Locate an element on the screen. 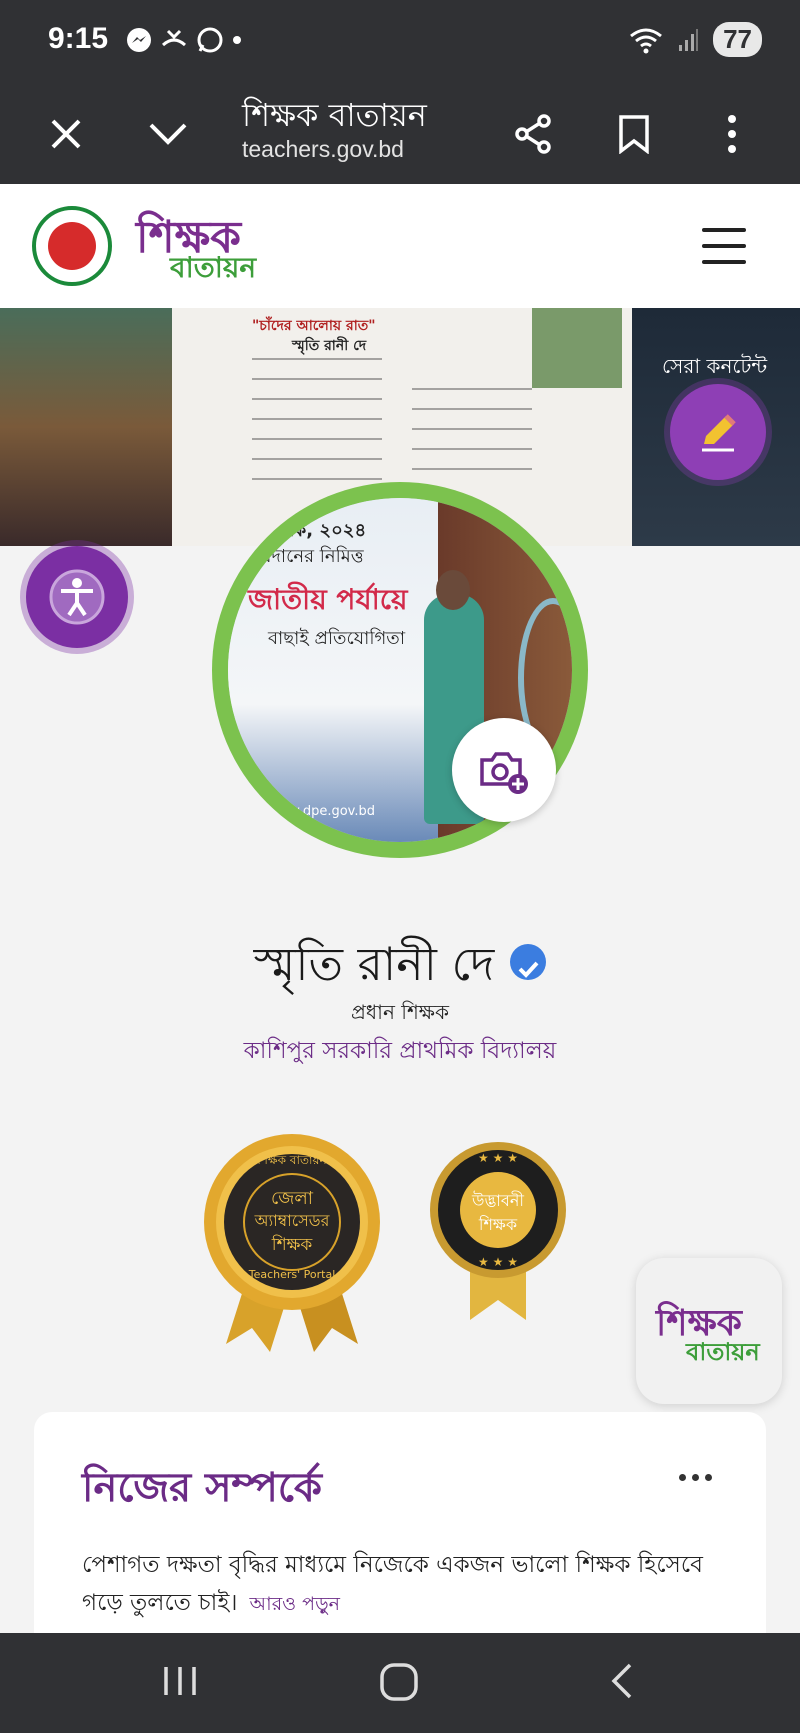  about-title: নিজের সম্পর্কে is located at coordinates (202, 1487).